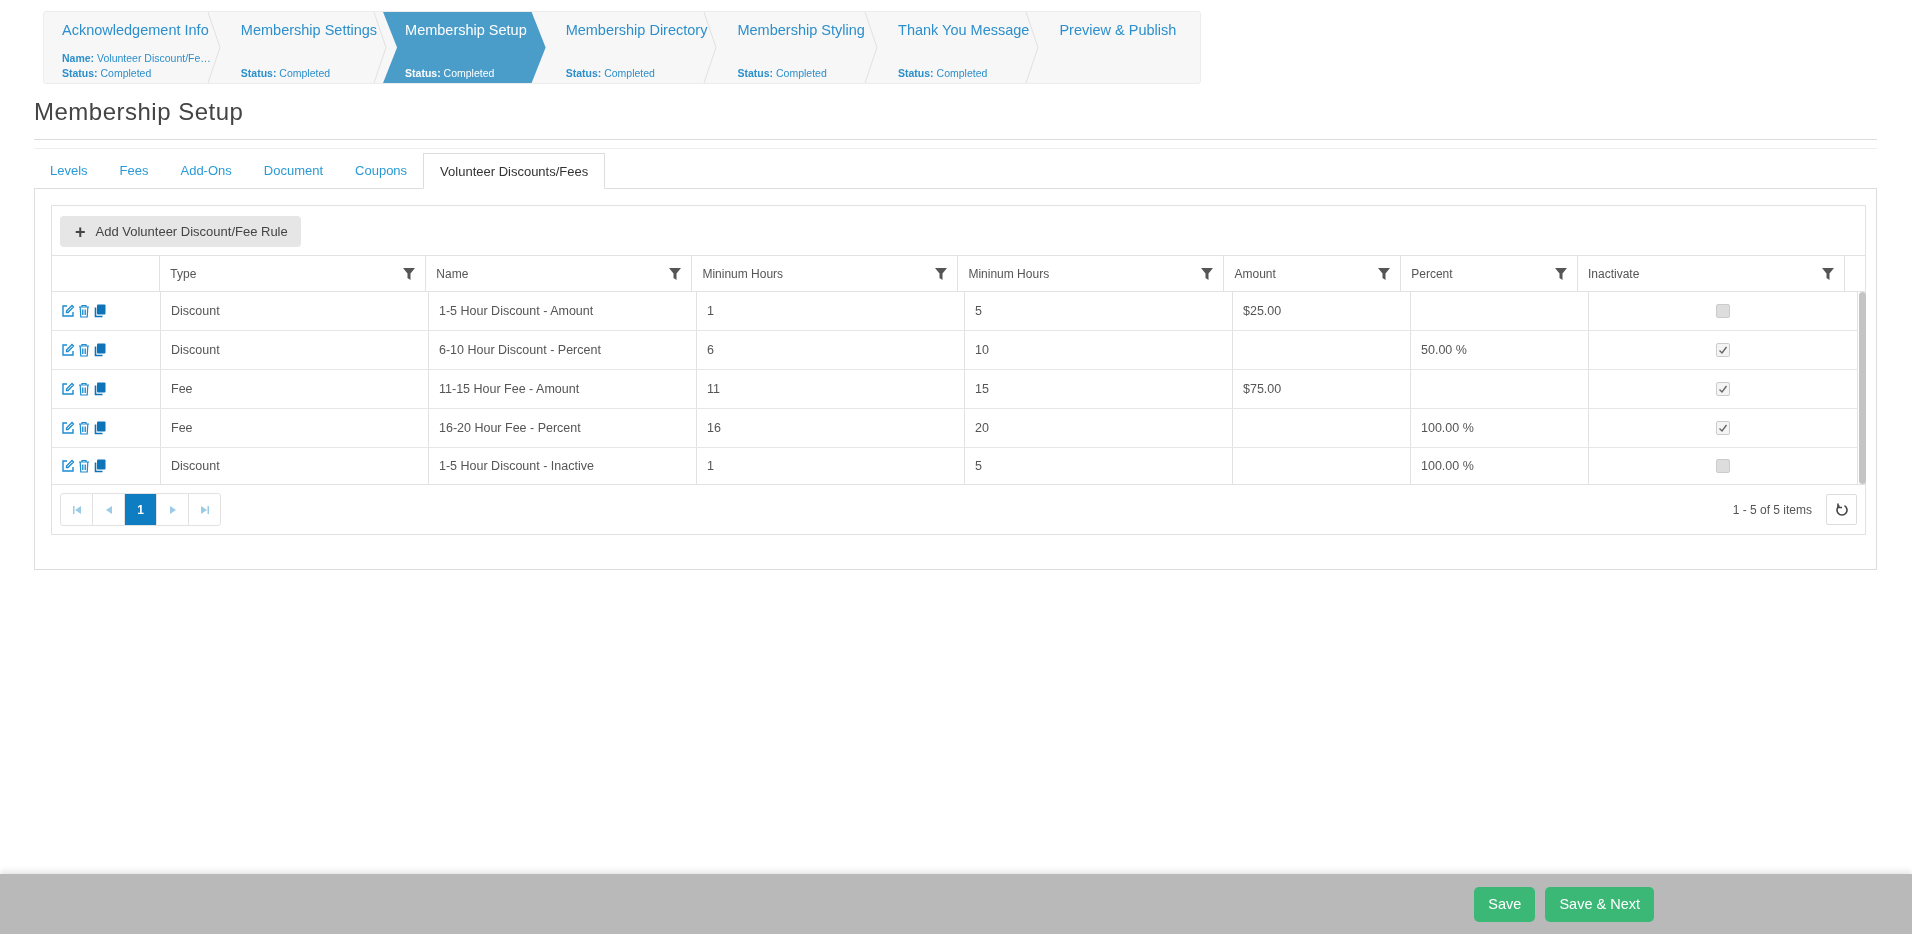 This screenshot has height=934, width=1912. I want to click on column-header: Inactivate, so click(1711, 273).